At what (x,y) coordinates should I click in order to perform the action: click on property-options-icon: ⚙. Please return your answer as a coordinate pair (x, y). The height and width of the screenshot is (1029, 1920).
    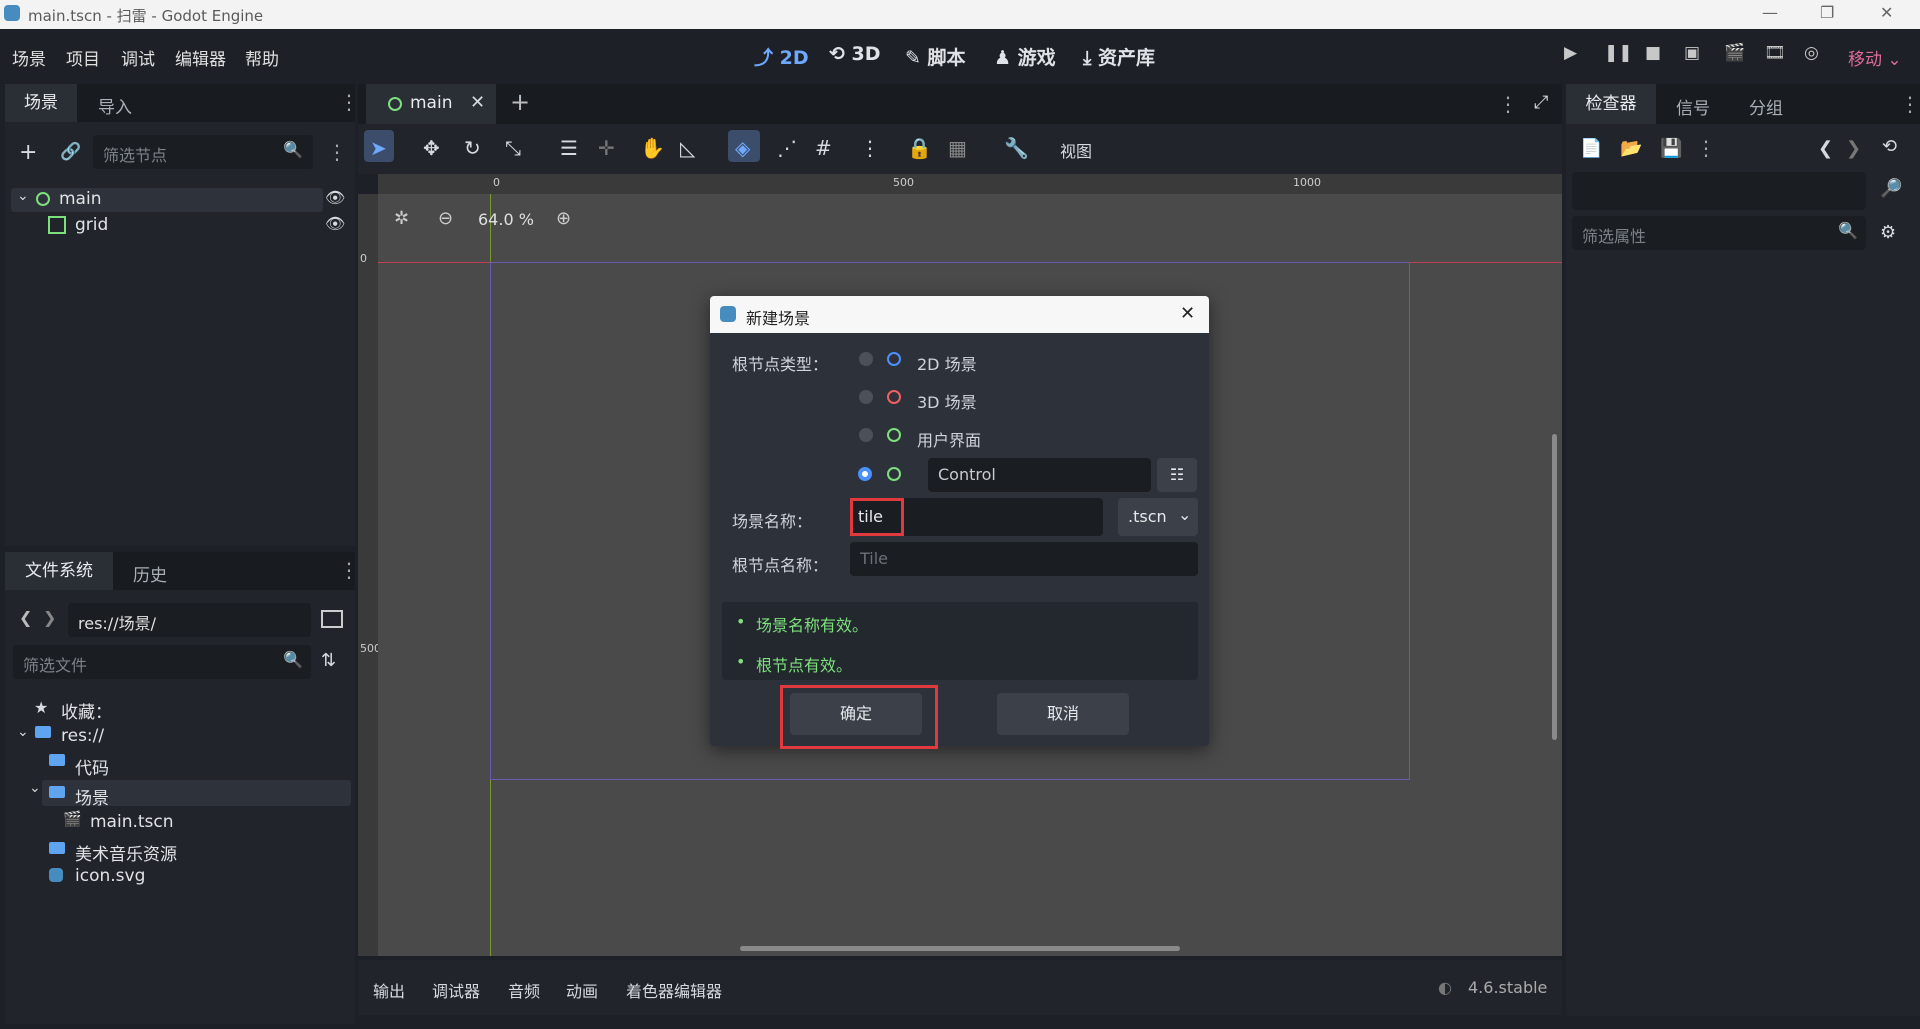
    Looking at the image, I should click on (1888, 232).